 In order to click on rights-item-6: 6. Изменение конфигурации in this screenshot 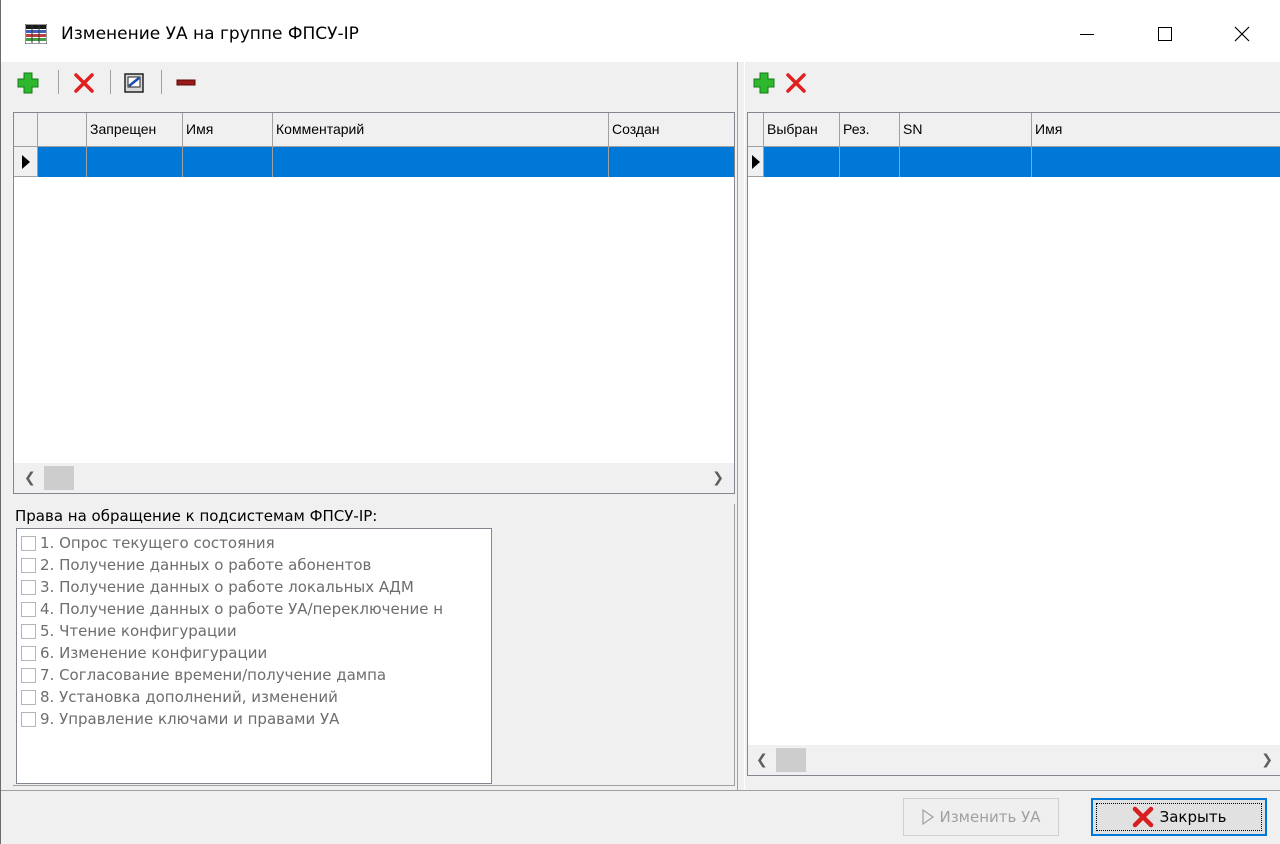, I will do `click(144, 653)`.